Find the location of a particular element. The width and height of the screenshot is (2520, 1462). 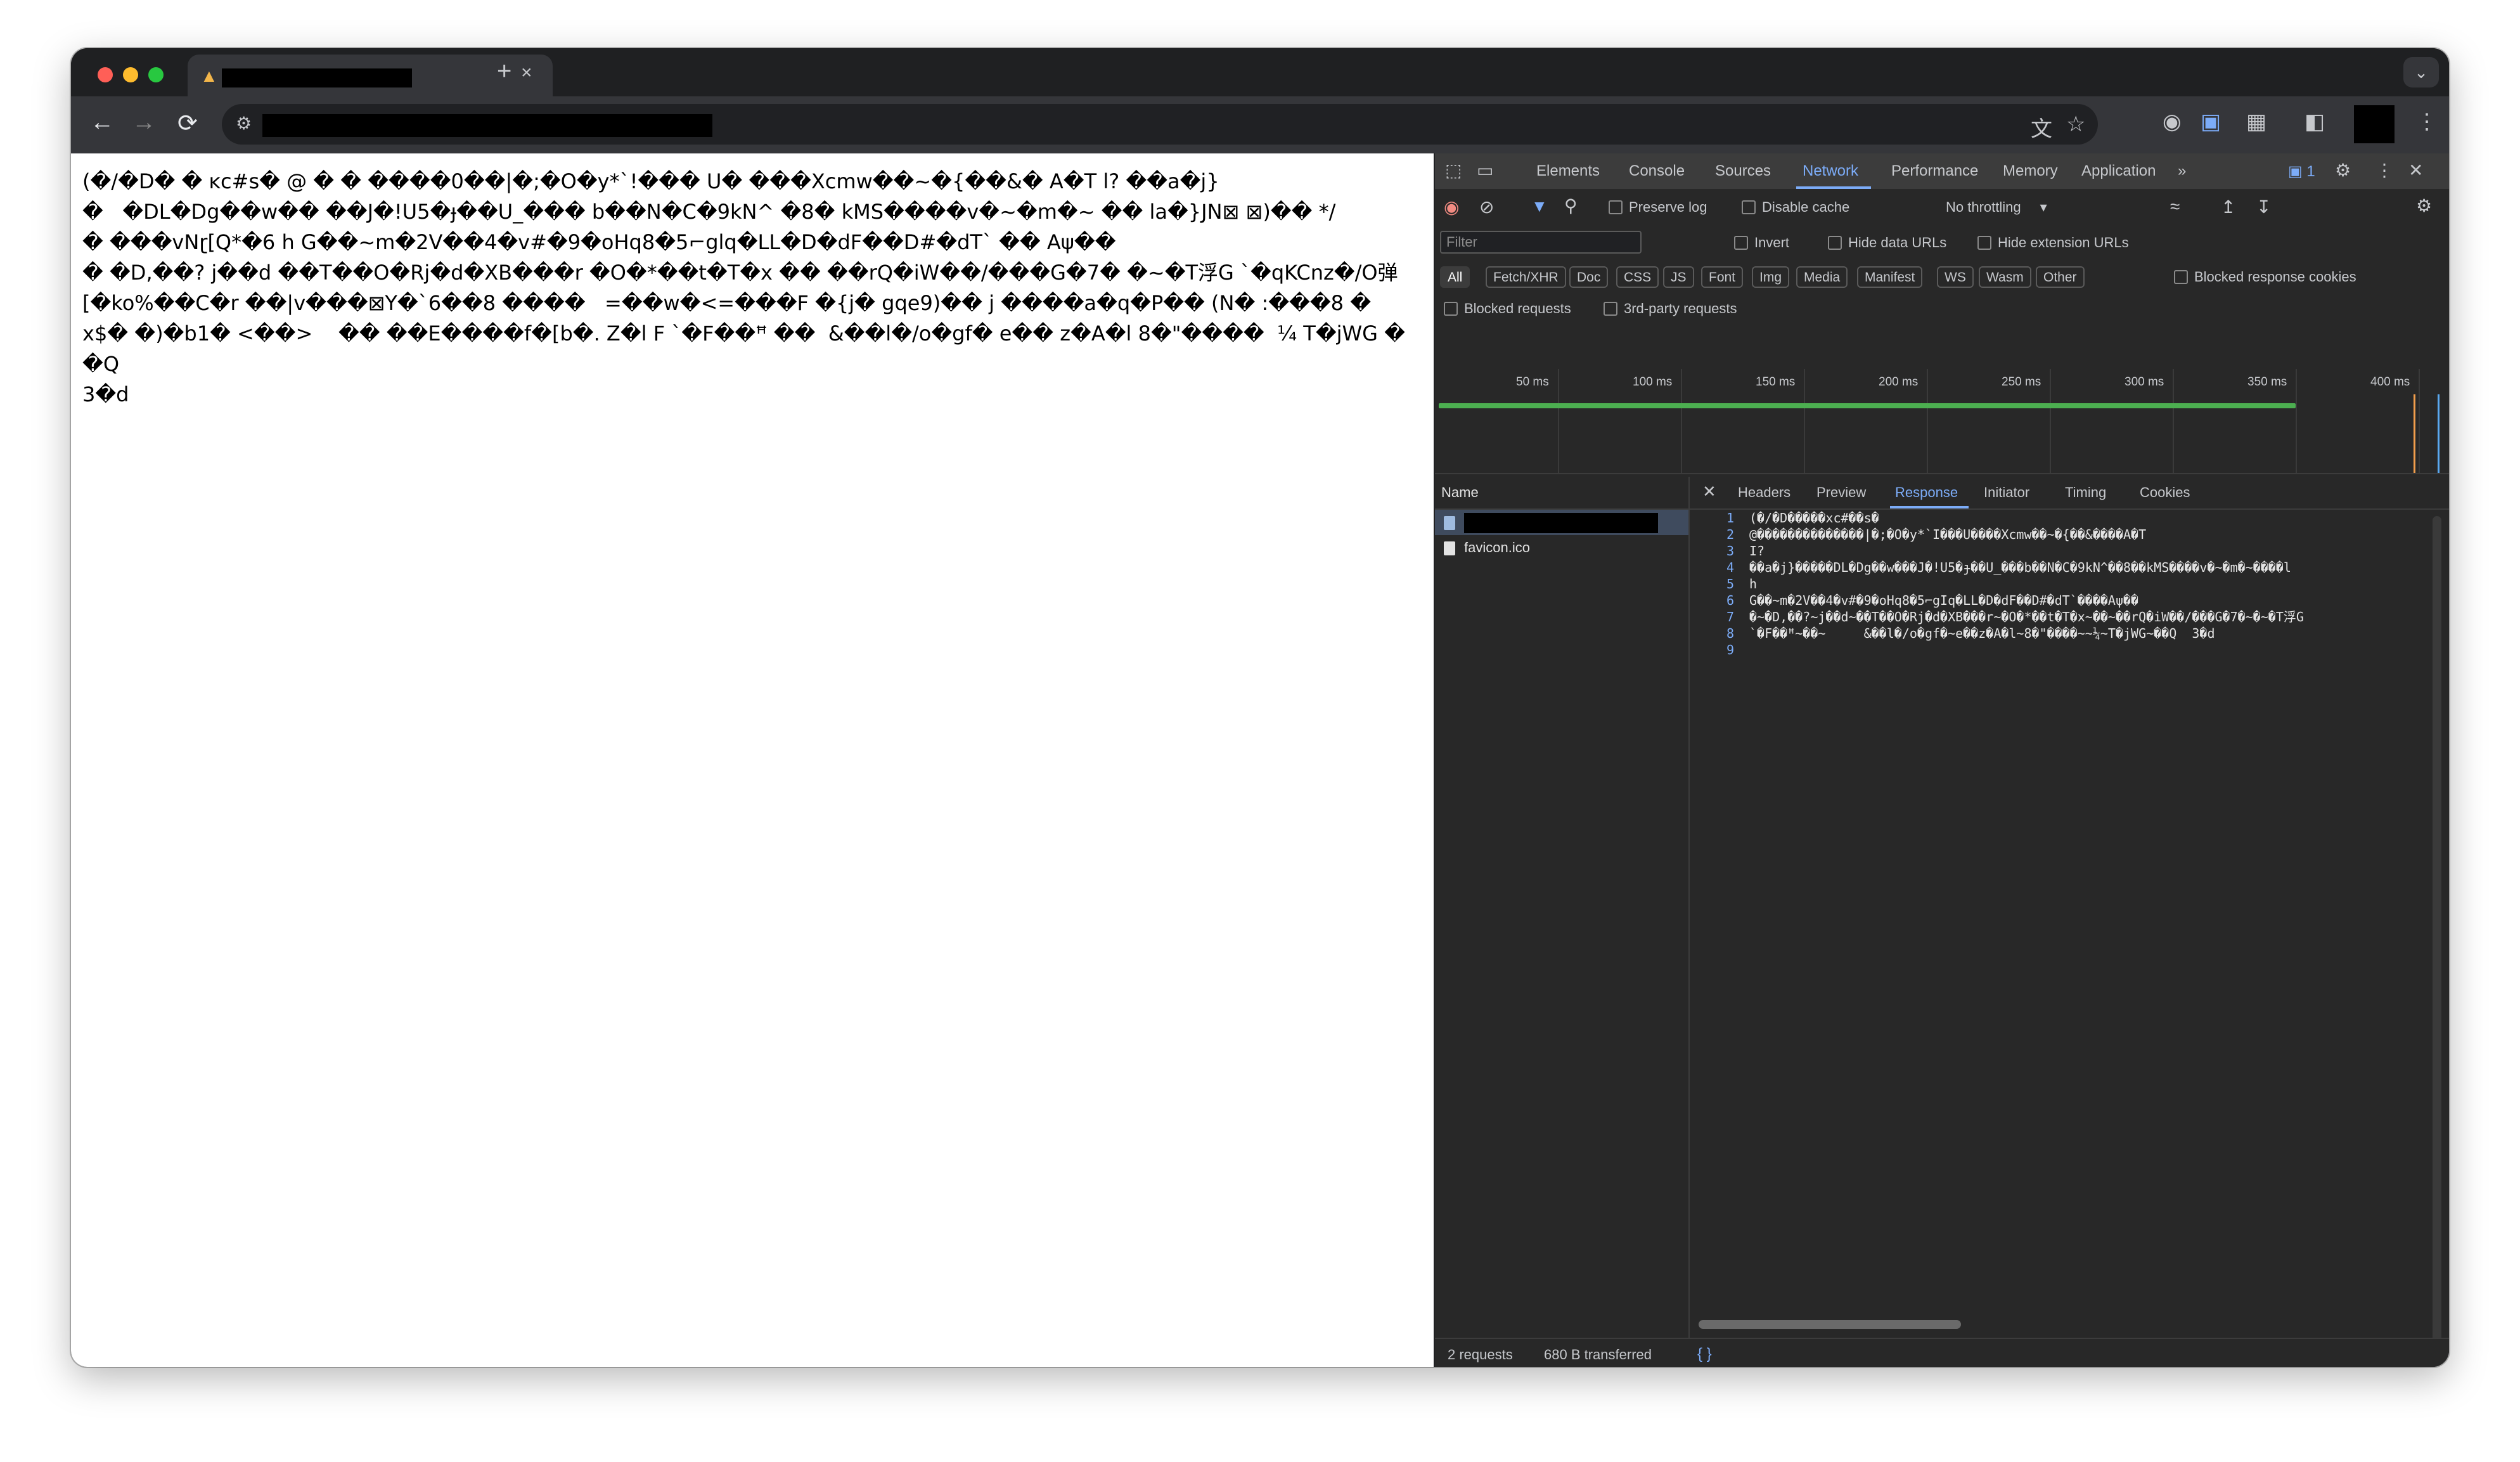

tab-network: Network is located at coordinates (1831, 171).